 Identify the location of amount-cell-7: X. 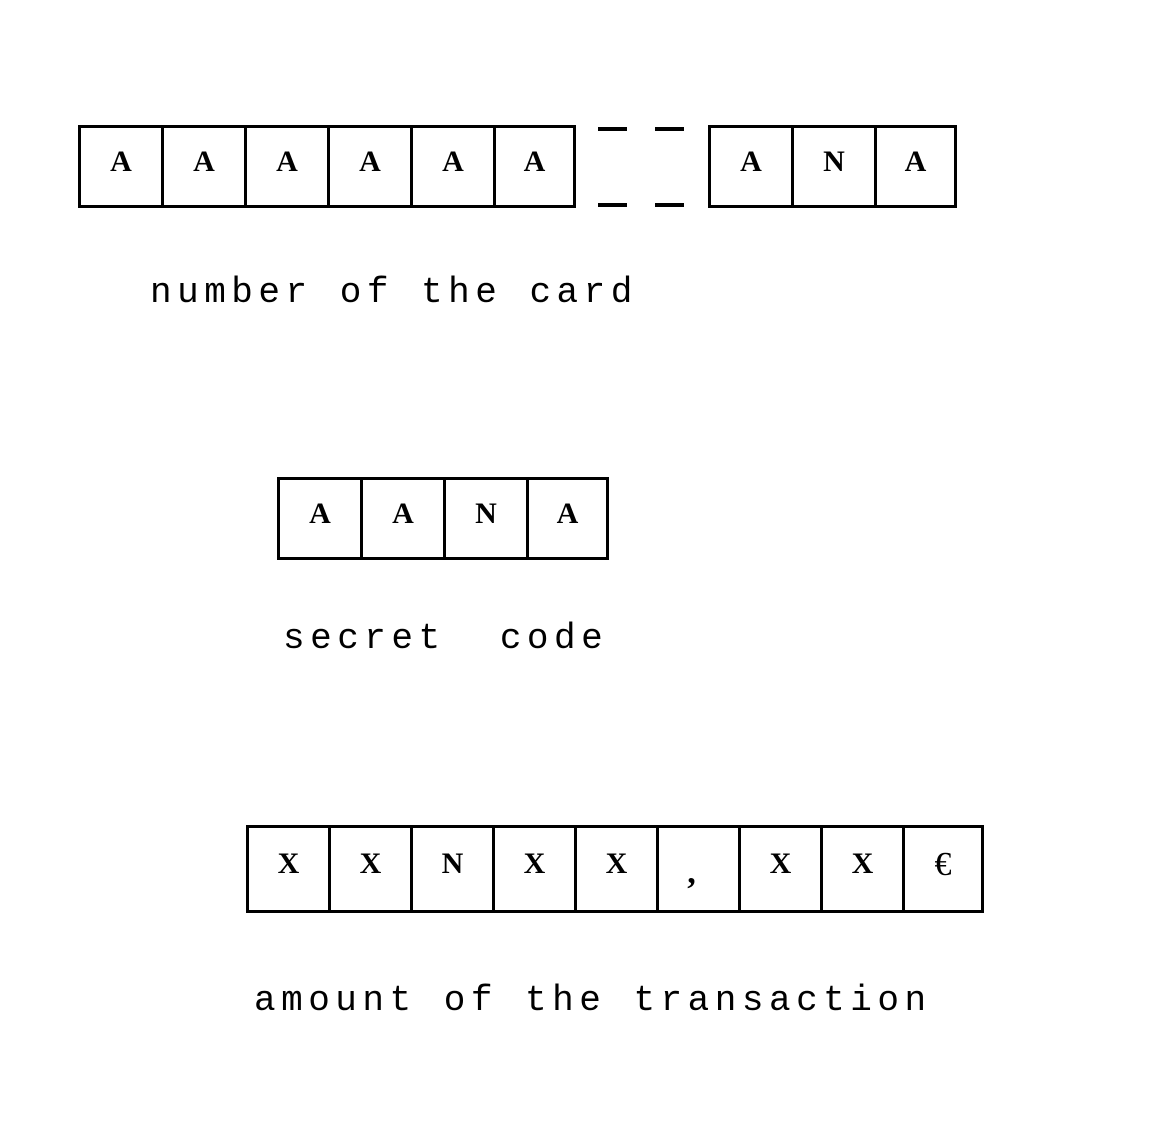
(779, 869).